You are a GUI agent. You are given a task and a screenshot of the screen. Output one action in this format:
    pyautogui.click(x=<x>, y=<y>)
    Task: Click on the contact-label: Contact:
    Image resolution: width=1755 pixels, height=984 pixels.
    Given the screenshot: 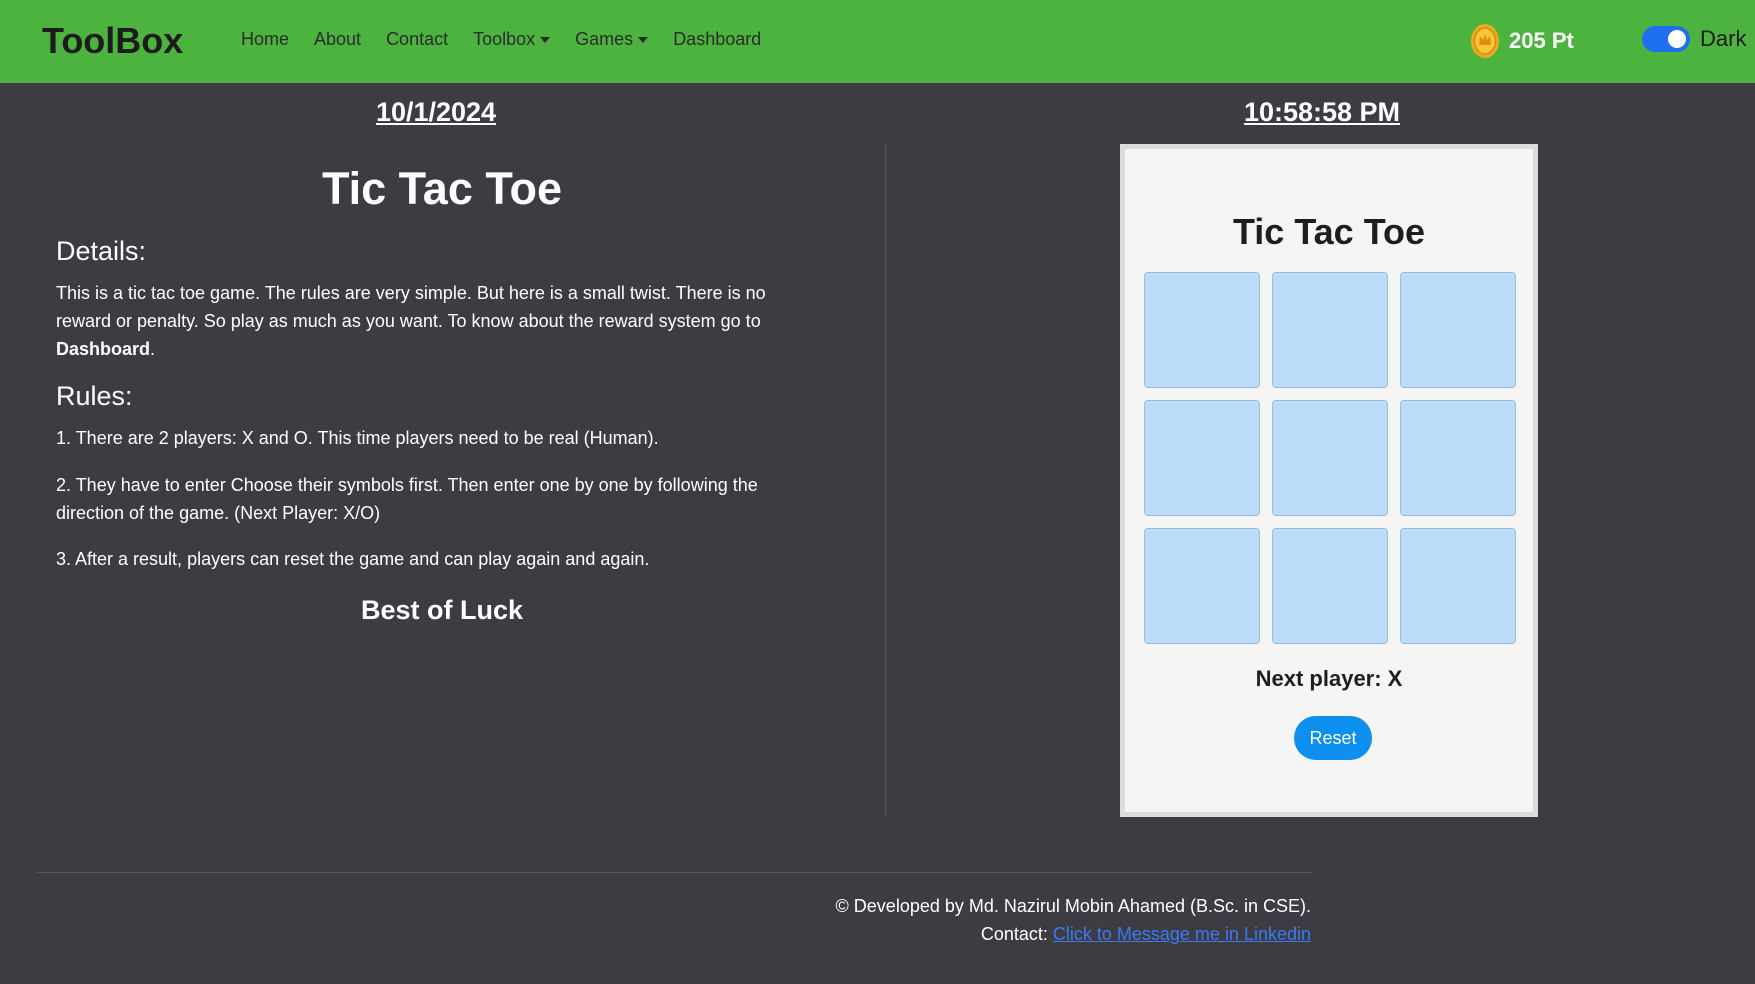 What is the action you would take?
    pyautogui.click(x=1016, y=934)
    